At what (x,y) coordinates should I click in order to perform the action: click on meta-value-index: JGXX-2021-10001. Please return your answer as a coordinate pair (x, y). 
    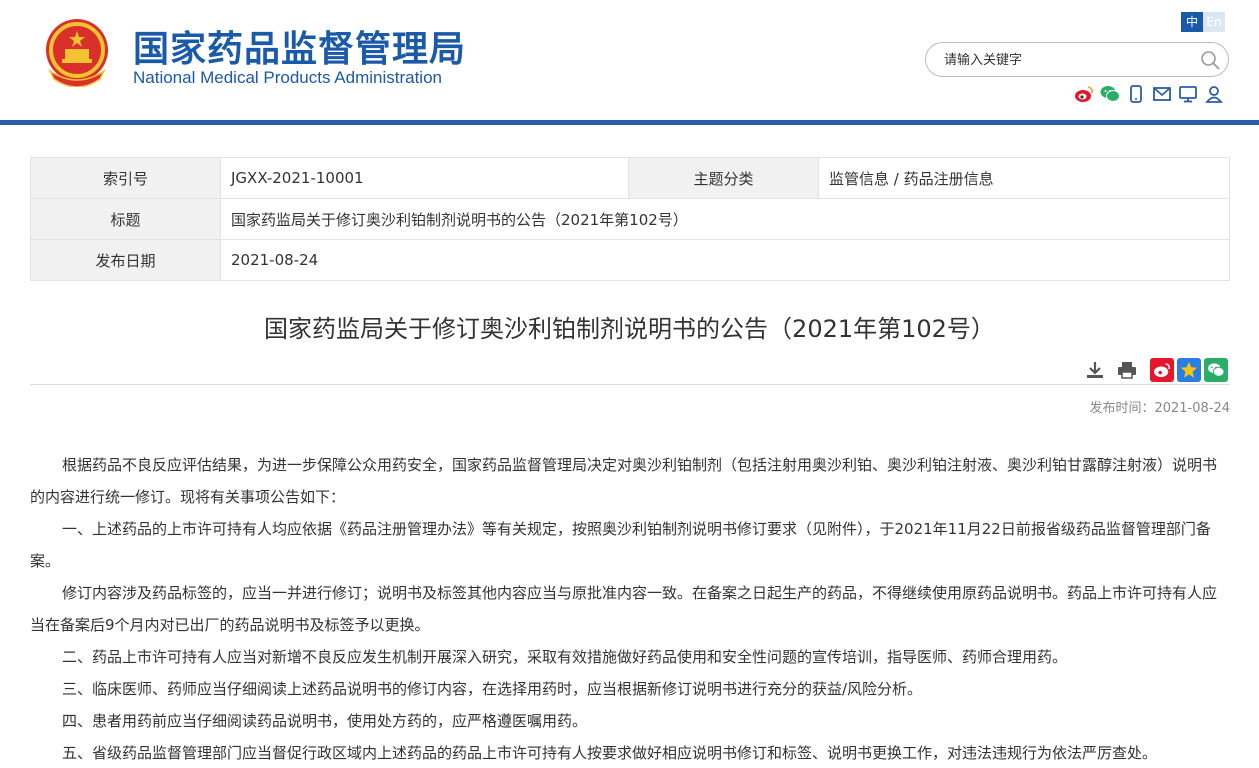
    Looking at the image, I should click on (424, 178).